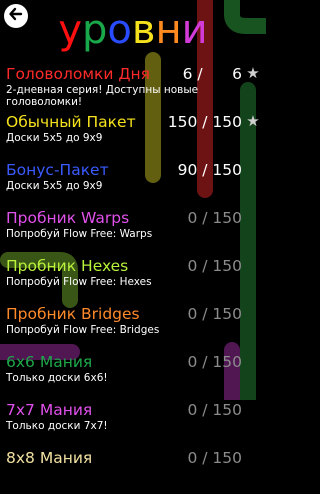 Image resolution: width=320 pixels, height=494 pixels. Describe the element at coordinates (79, 234) in the screenshot. I see `level-pack-description: Попробуй Flow Free: Warps` at that location.